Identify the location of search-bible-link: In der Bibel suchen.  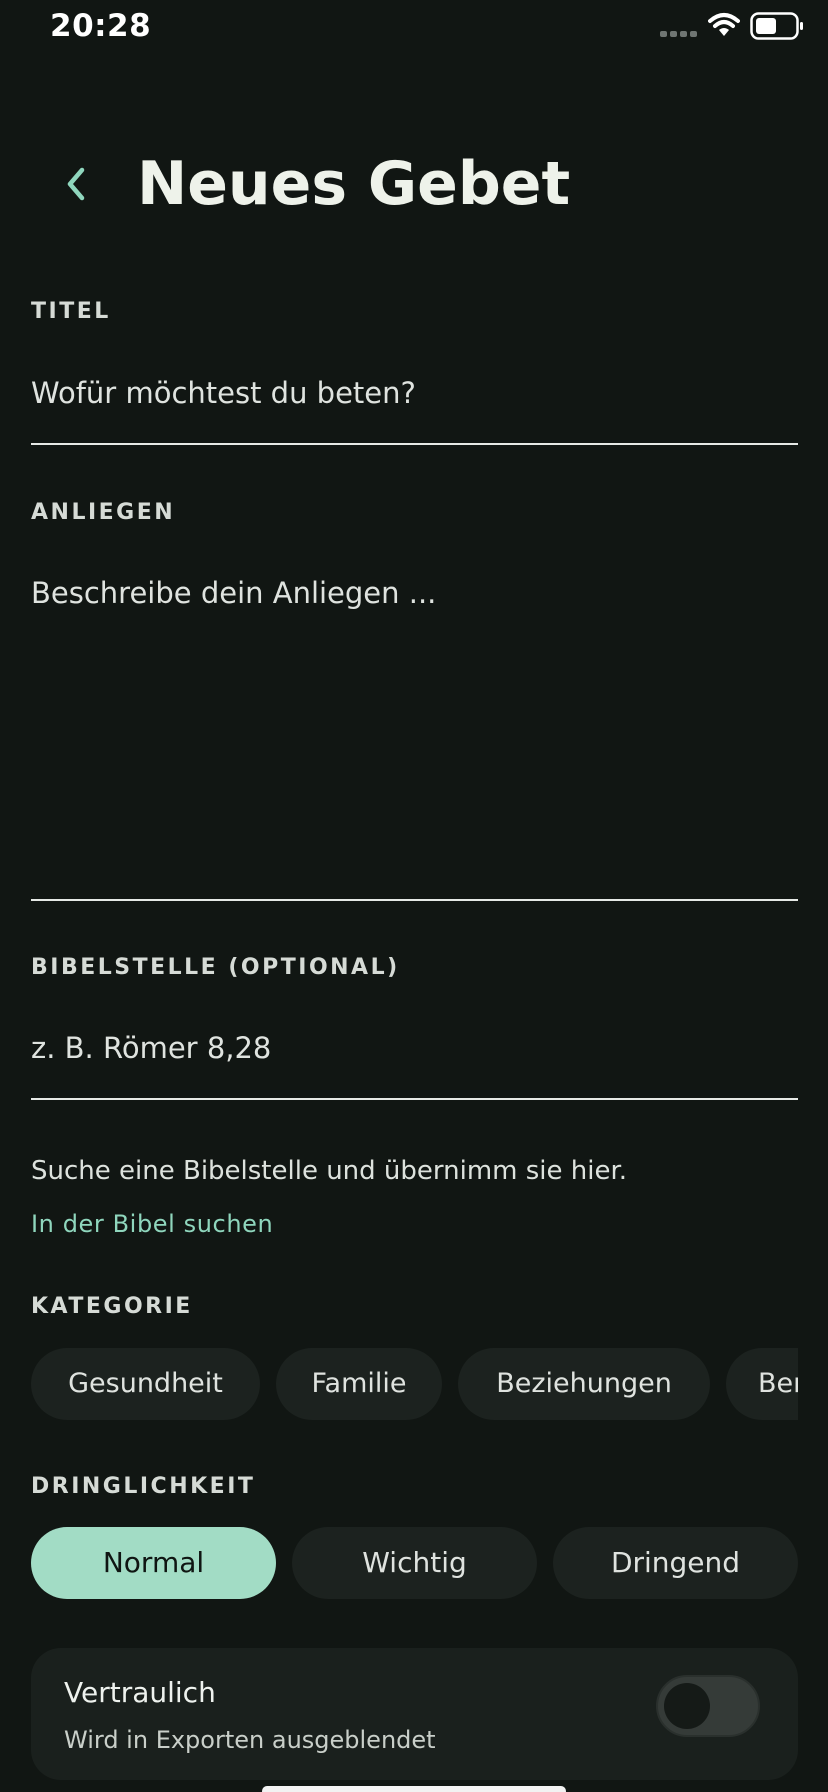
(152, 1224).